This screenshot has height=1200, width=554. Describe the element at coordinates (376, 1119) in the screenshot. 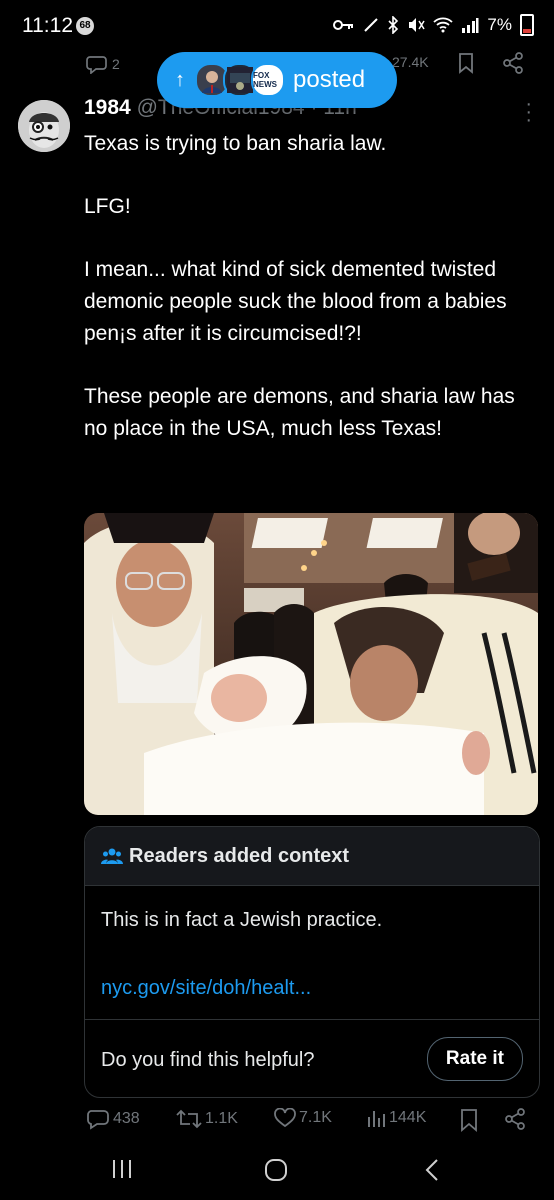

I see `views-icon` at that location.